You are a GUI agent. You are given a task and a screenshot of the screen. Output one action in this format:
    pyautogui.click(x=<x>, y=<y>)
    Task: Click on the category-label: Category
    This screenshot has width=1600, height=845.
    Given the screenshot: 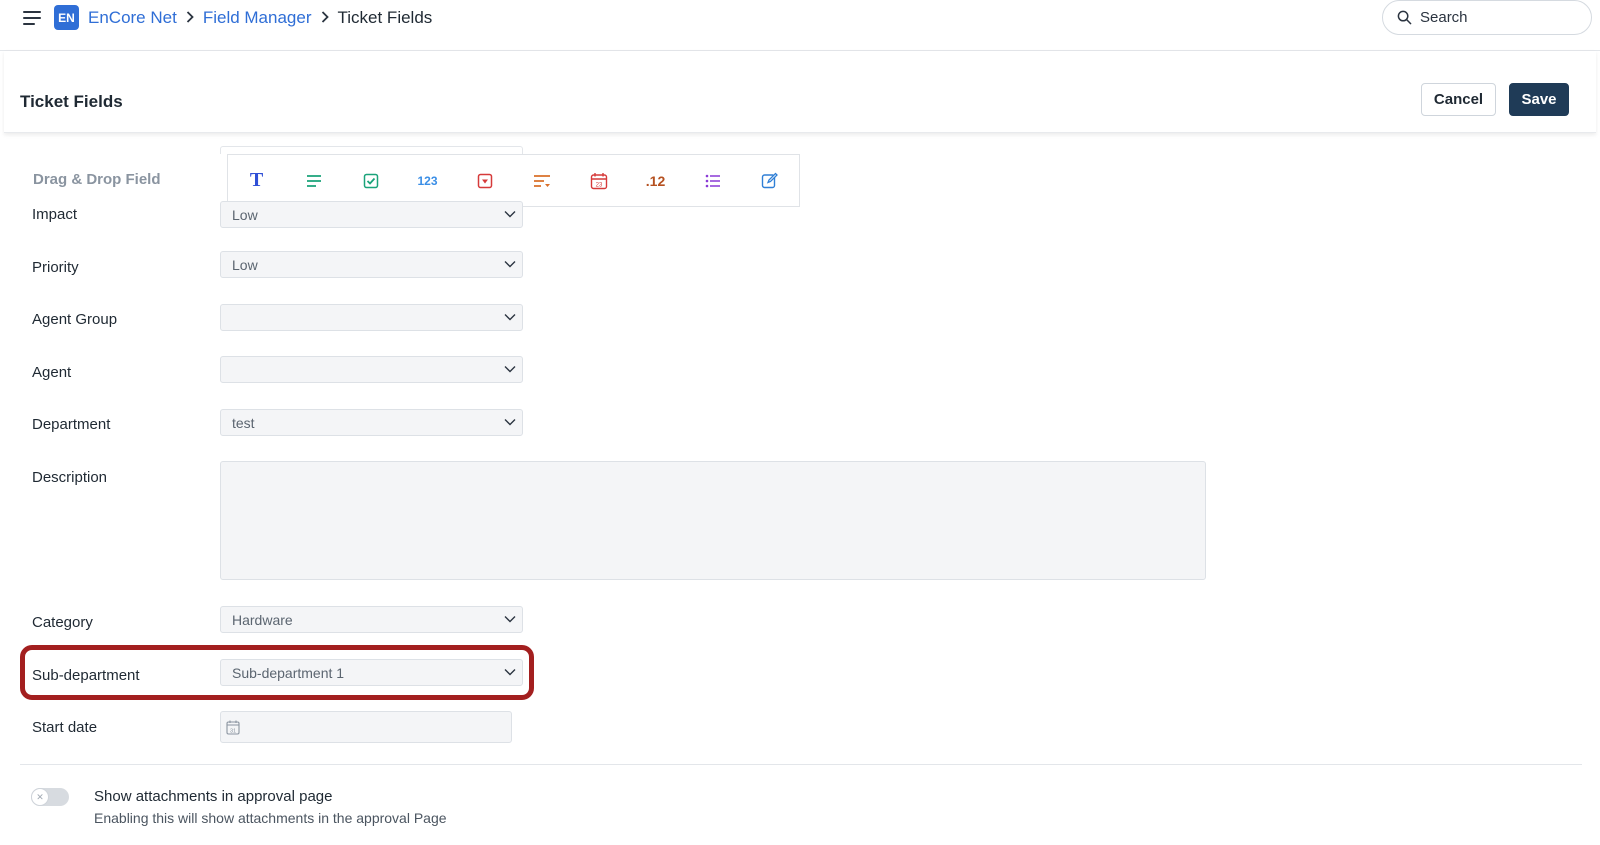 What is the action you would take?
    pyautogui.click(x=62, y=622)
    